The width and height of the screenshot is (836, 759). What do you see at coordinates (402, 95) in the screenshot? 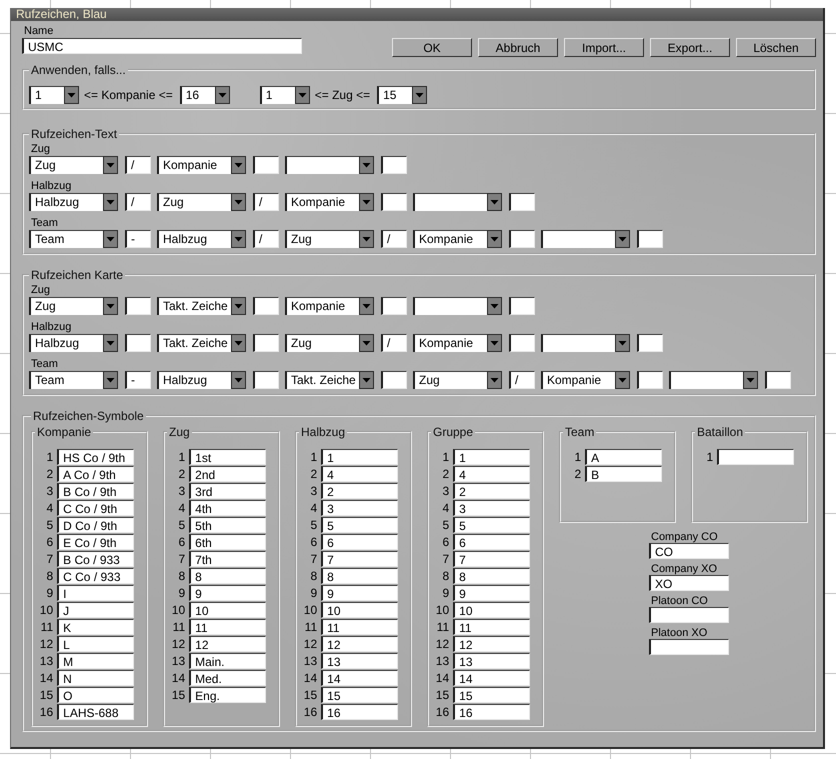
I see `dropdown: 15` at bounding box center [402, 95].